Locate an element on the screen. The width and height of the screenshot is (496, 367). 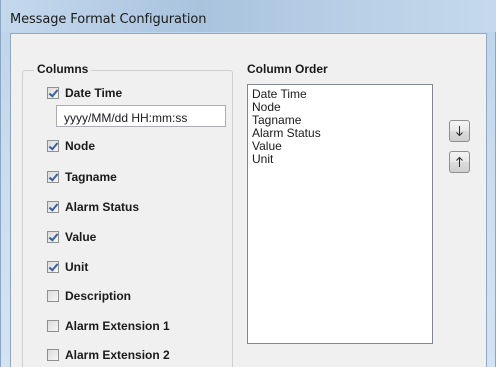
checkbox-description: Description is located at coordinates (89, 296).